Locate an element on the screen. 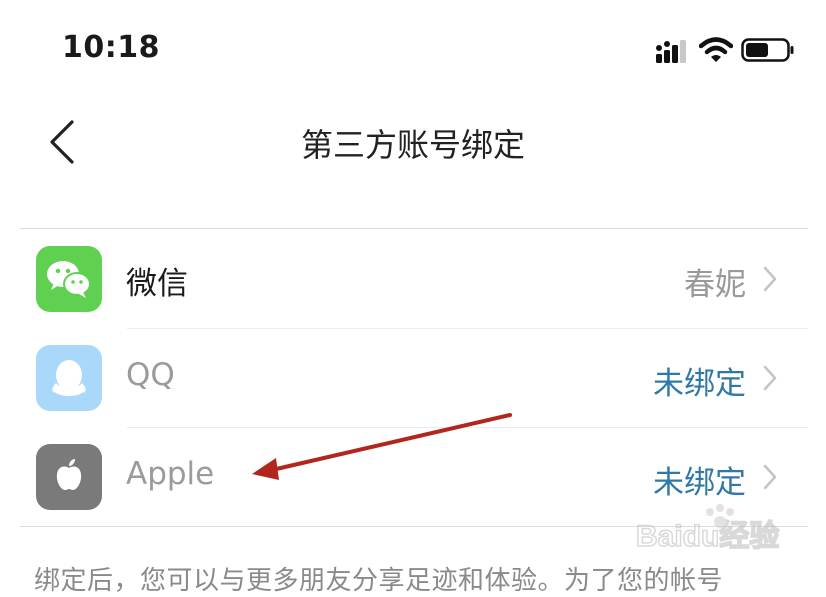 The image size is (826, 597). page-title: 第三方账号绑定 is located at coordinates (412, 145).